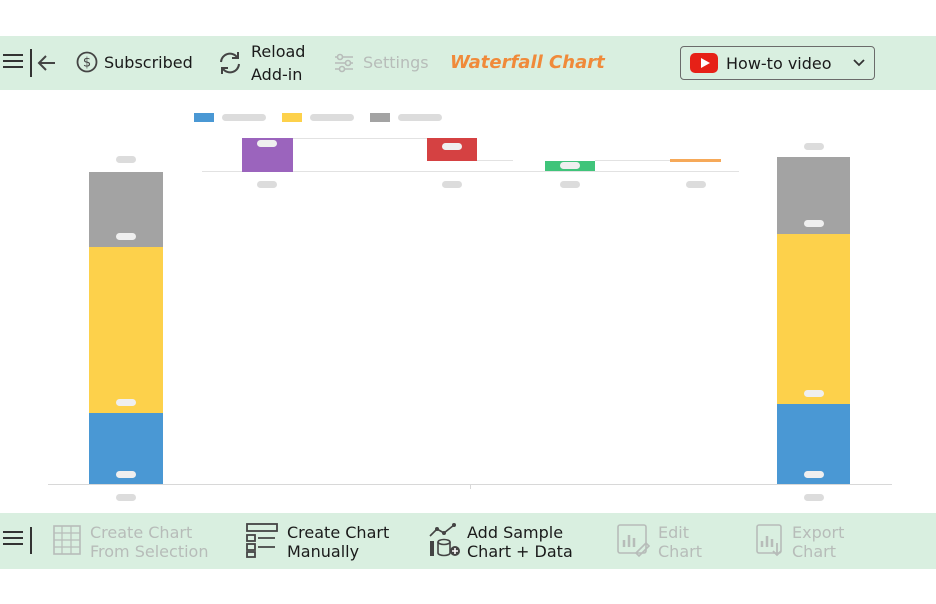  What do you see at coordinates (344, 63) in the screenshot?
I see `sliders-icon` at bounding box center [344, 63].